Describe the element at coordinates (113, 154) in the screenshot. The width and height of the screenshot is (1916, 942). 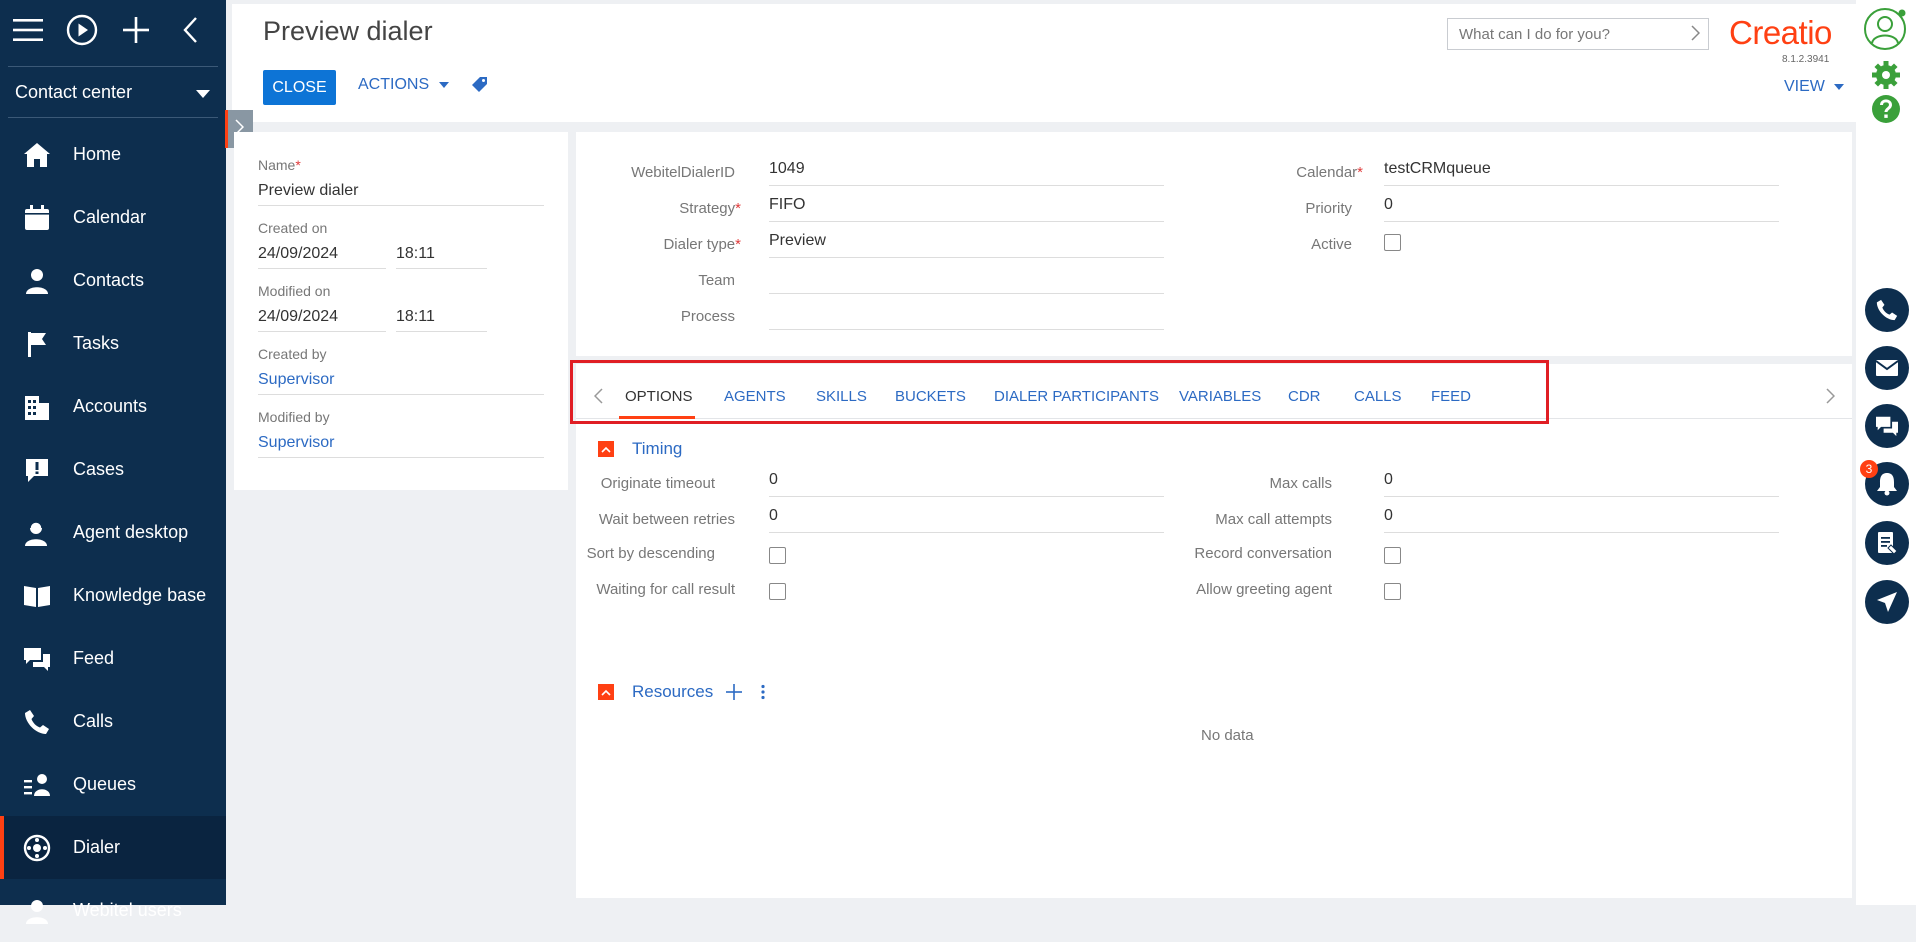
I see `sidebar-item-home: Home` at that location.